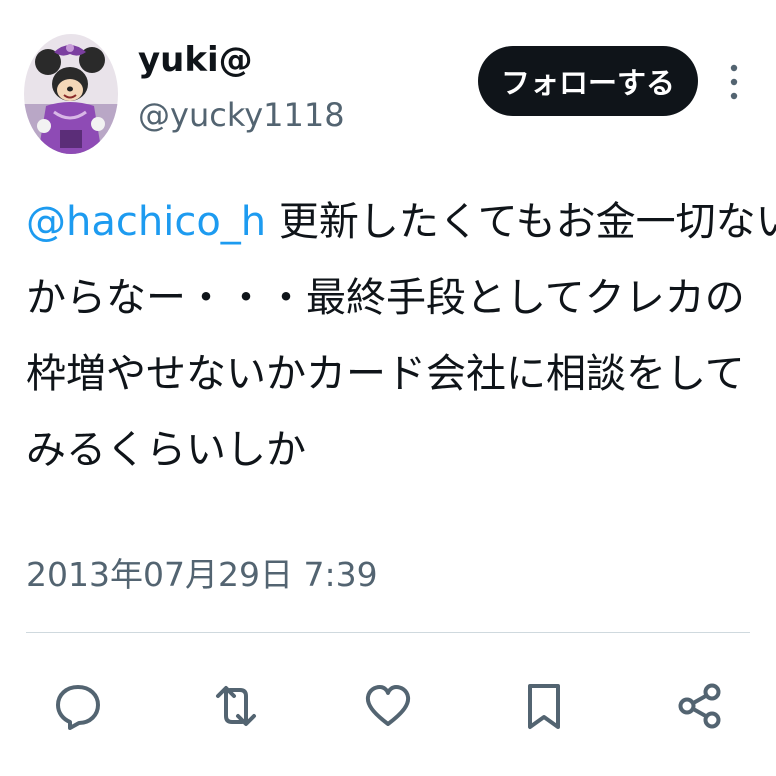  I want to click on tweet-line-text: 更新したくてもお金一切ない, so click(521, 222).